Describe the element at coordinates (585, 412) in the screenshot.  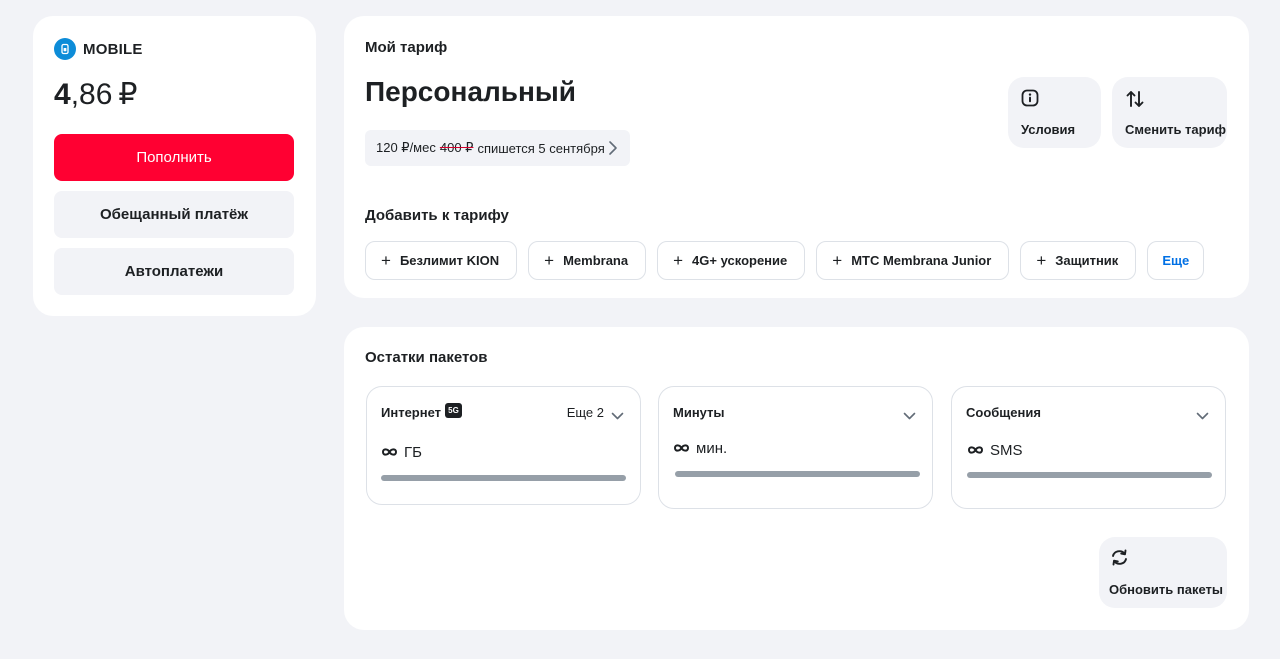
I see `package-more-link: Еще 2` at that location.